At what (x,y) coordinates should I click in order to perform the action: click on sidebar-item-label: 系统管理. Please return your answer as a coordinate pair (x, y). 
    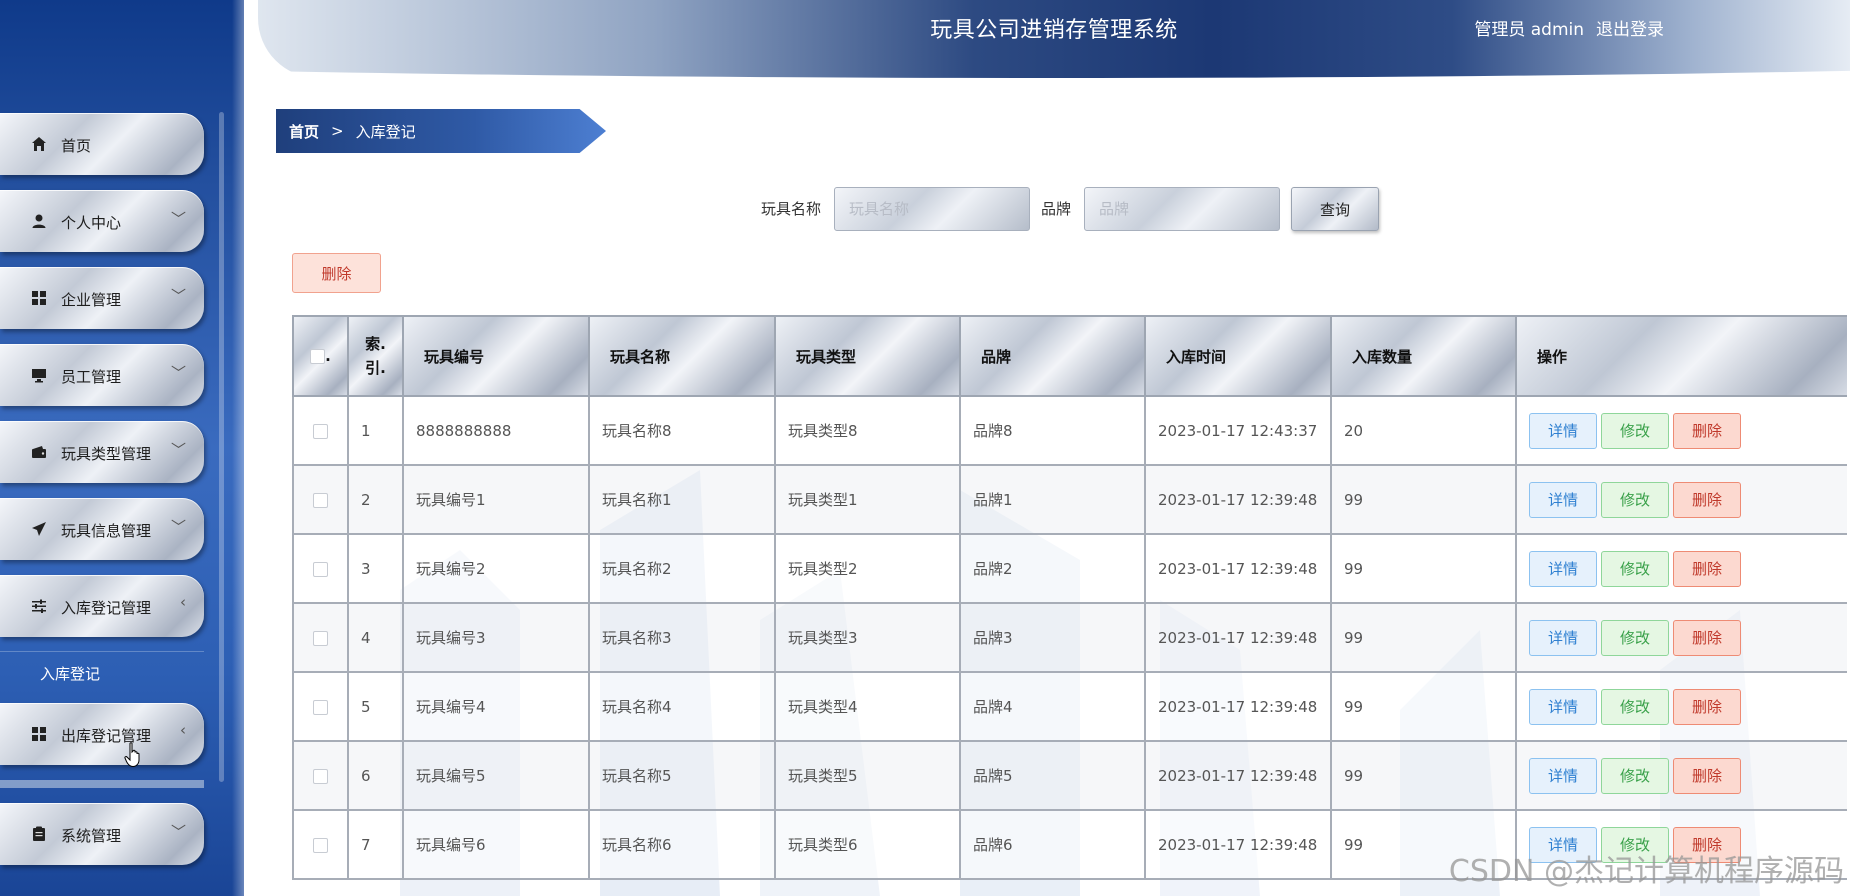
    Looking at the image, I should click on (91, 836).